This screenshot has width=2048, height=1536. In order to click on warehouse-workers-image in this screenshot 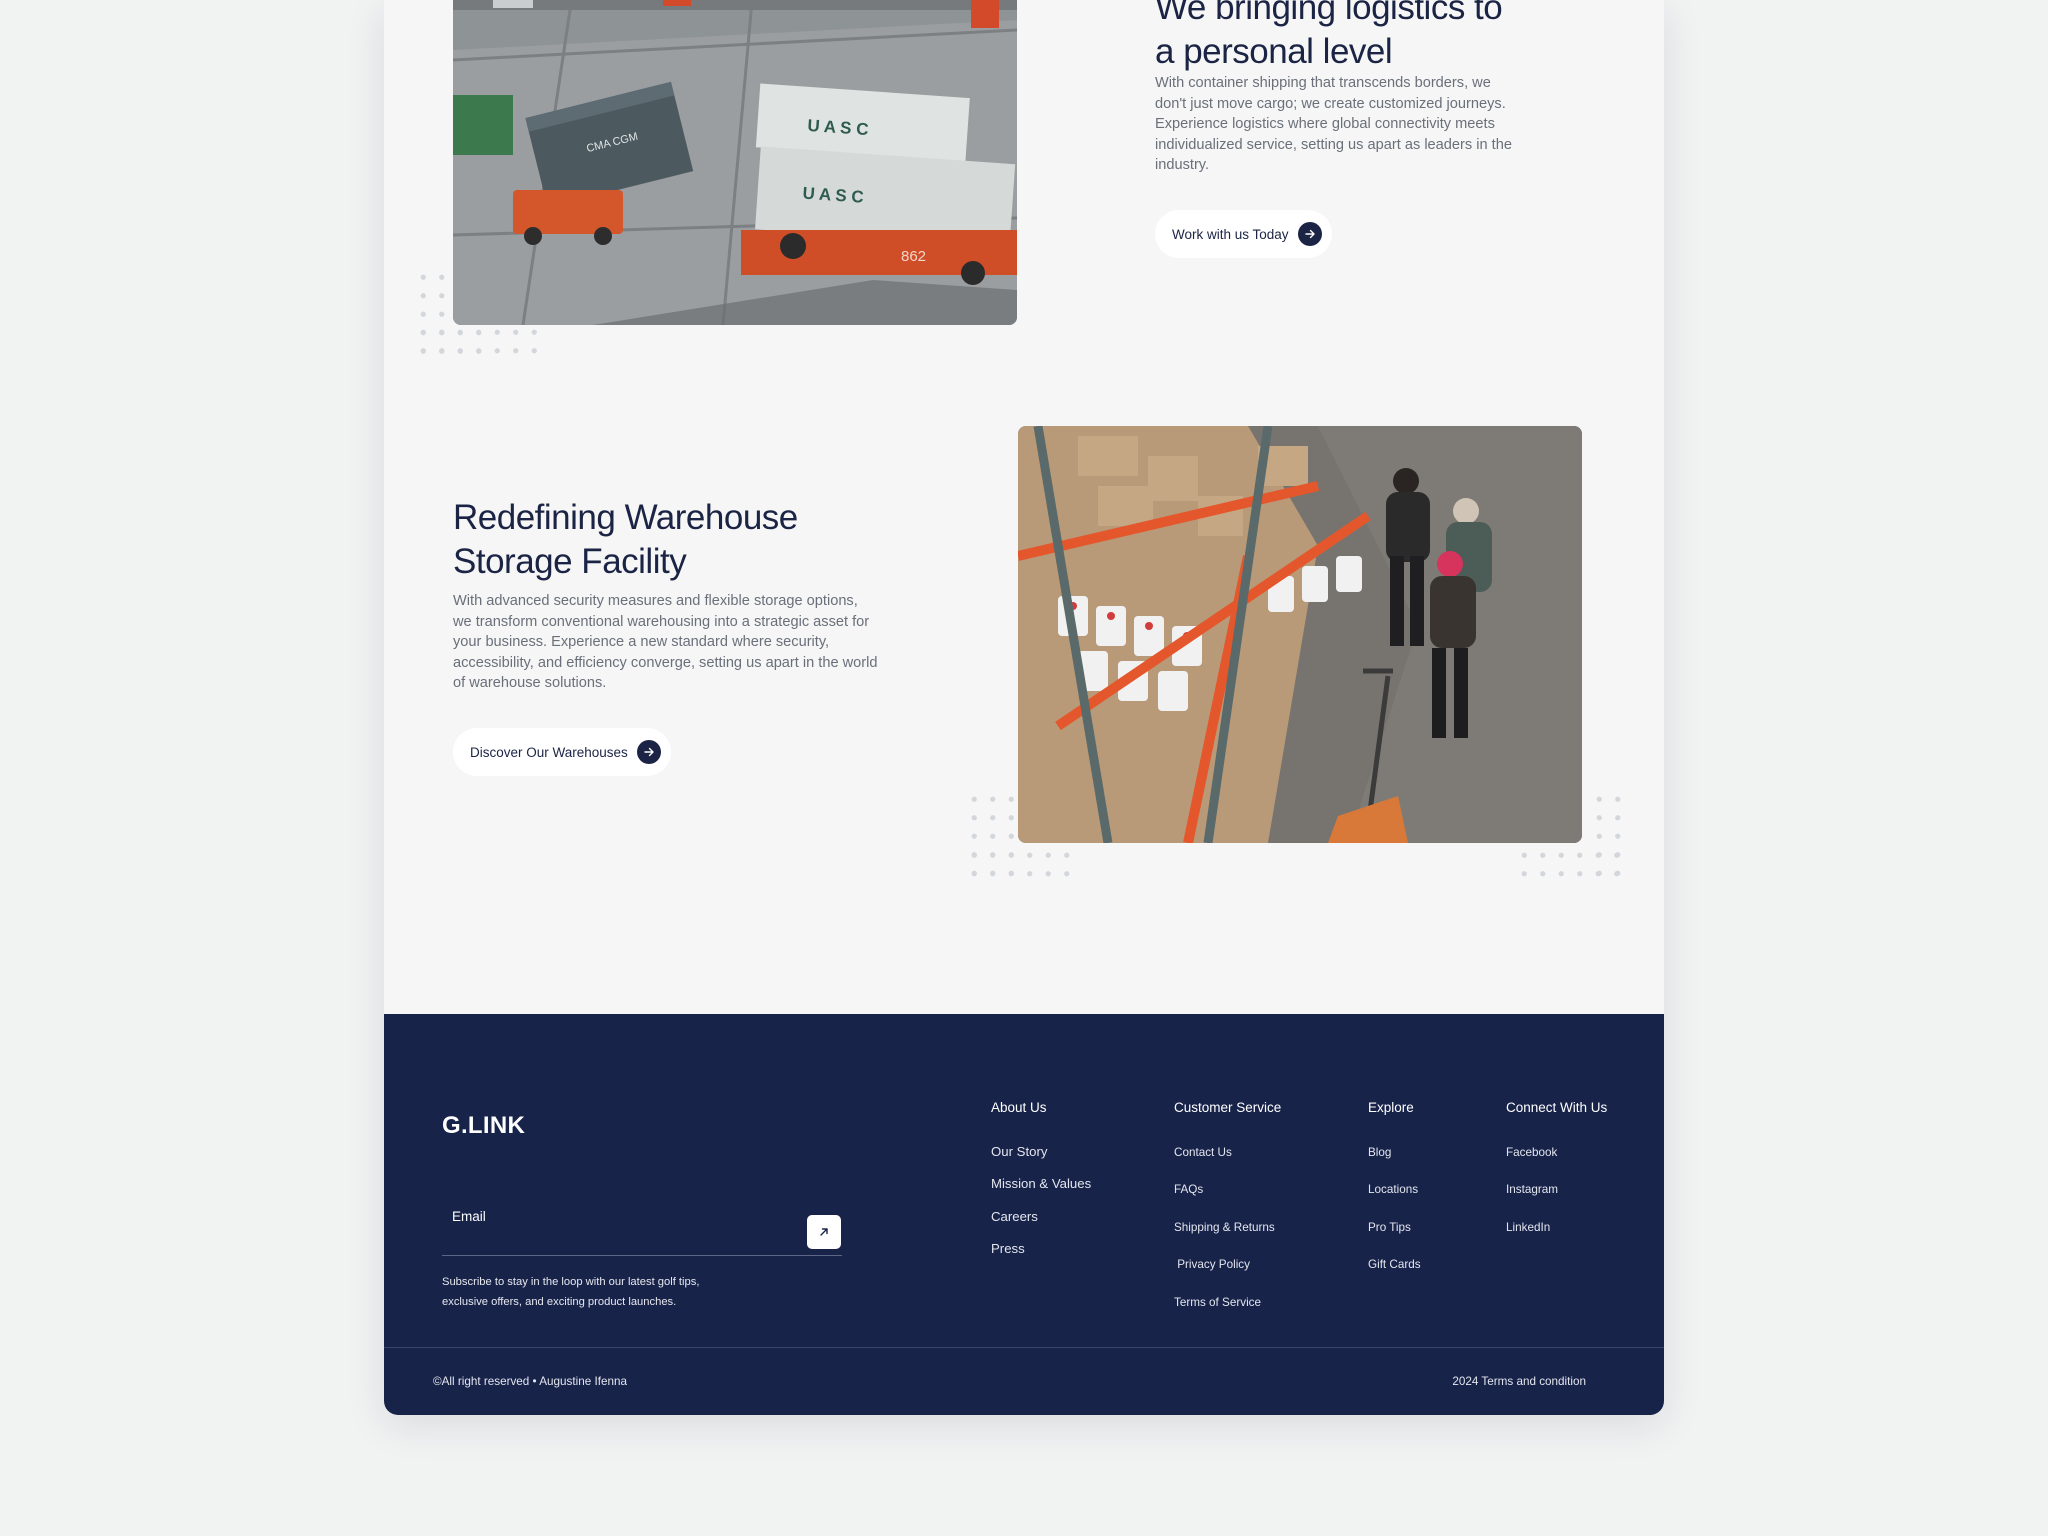, I will do `click(1300, 634)`.